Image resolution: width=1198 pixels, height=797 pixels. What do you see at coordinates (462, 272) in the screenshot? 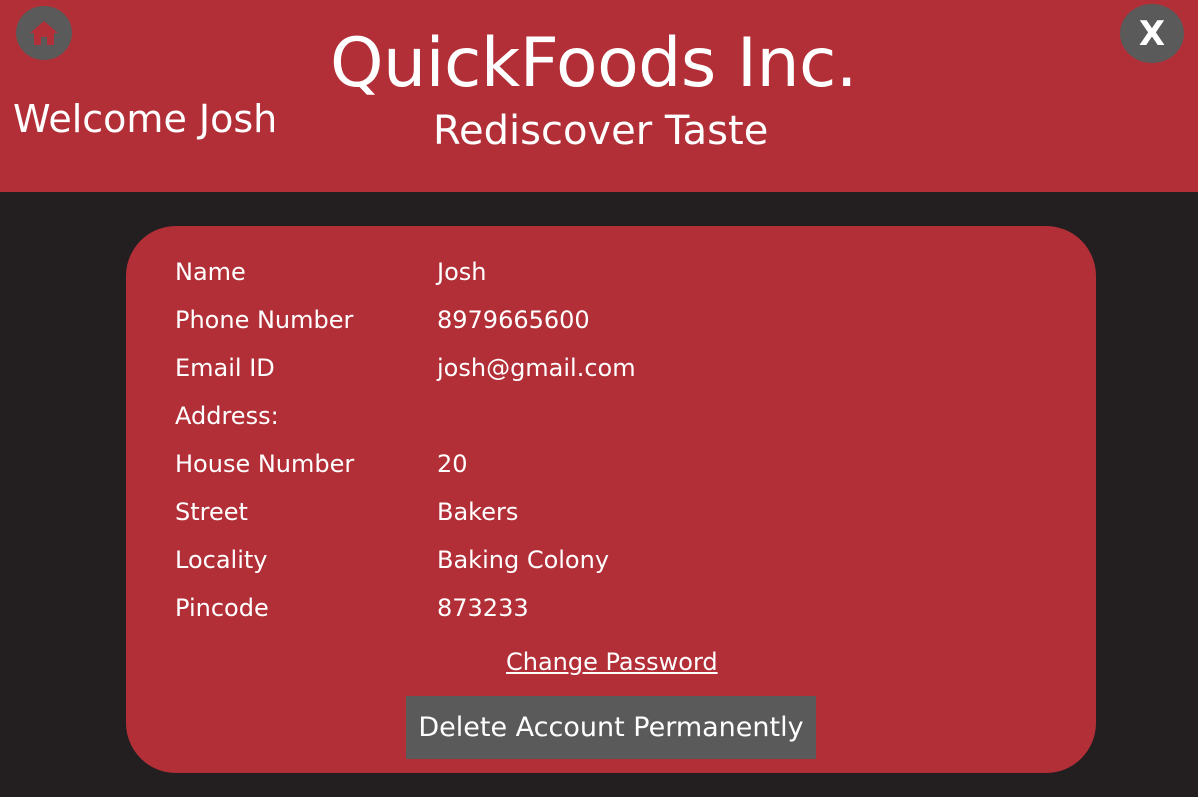
I see `profile-value-name: Josh` at bounding box center [462, 272].